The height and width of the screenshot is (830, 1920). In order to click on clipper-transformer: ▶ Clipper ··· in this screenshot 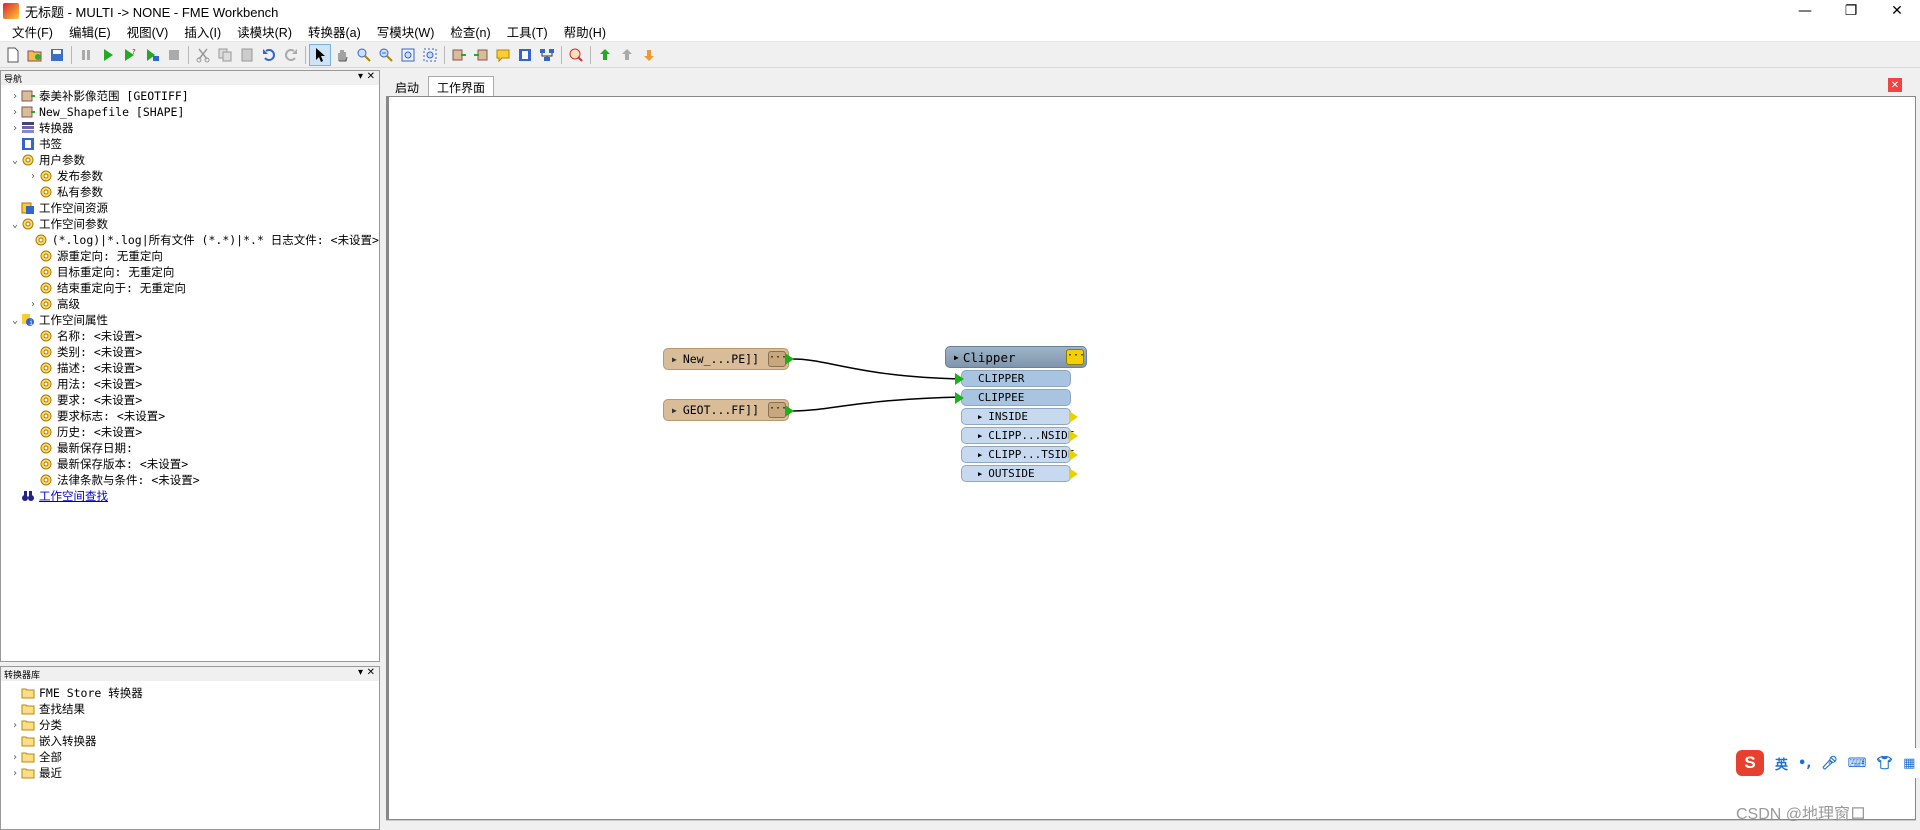, I will do `click(1016, 357)`.